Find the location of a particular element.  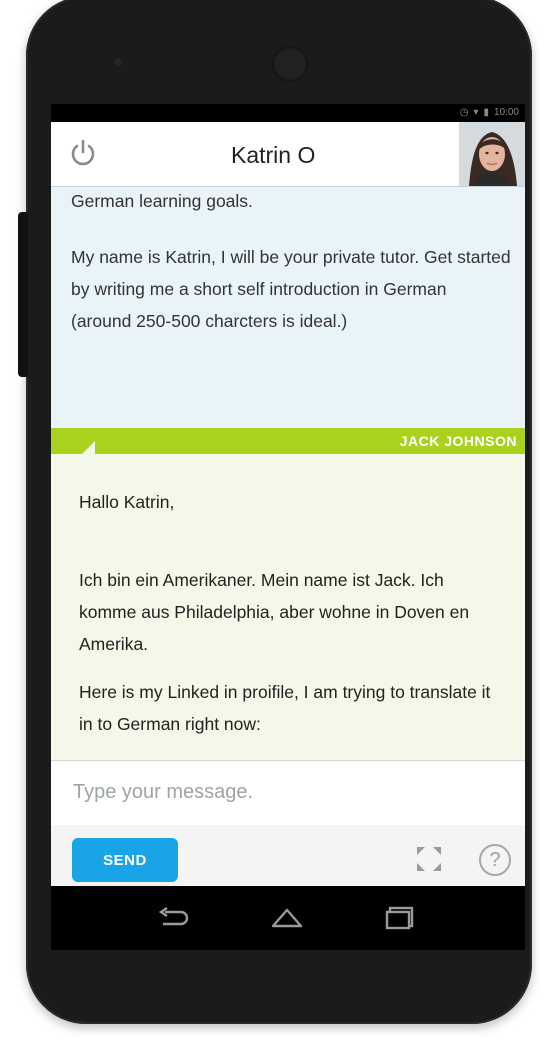

sender-banner: JACK JOHNSON is located at coordinates (288, 441).